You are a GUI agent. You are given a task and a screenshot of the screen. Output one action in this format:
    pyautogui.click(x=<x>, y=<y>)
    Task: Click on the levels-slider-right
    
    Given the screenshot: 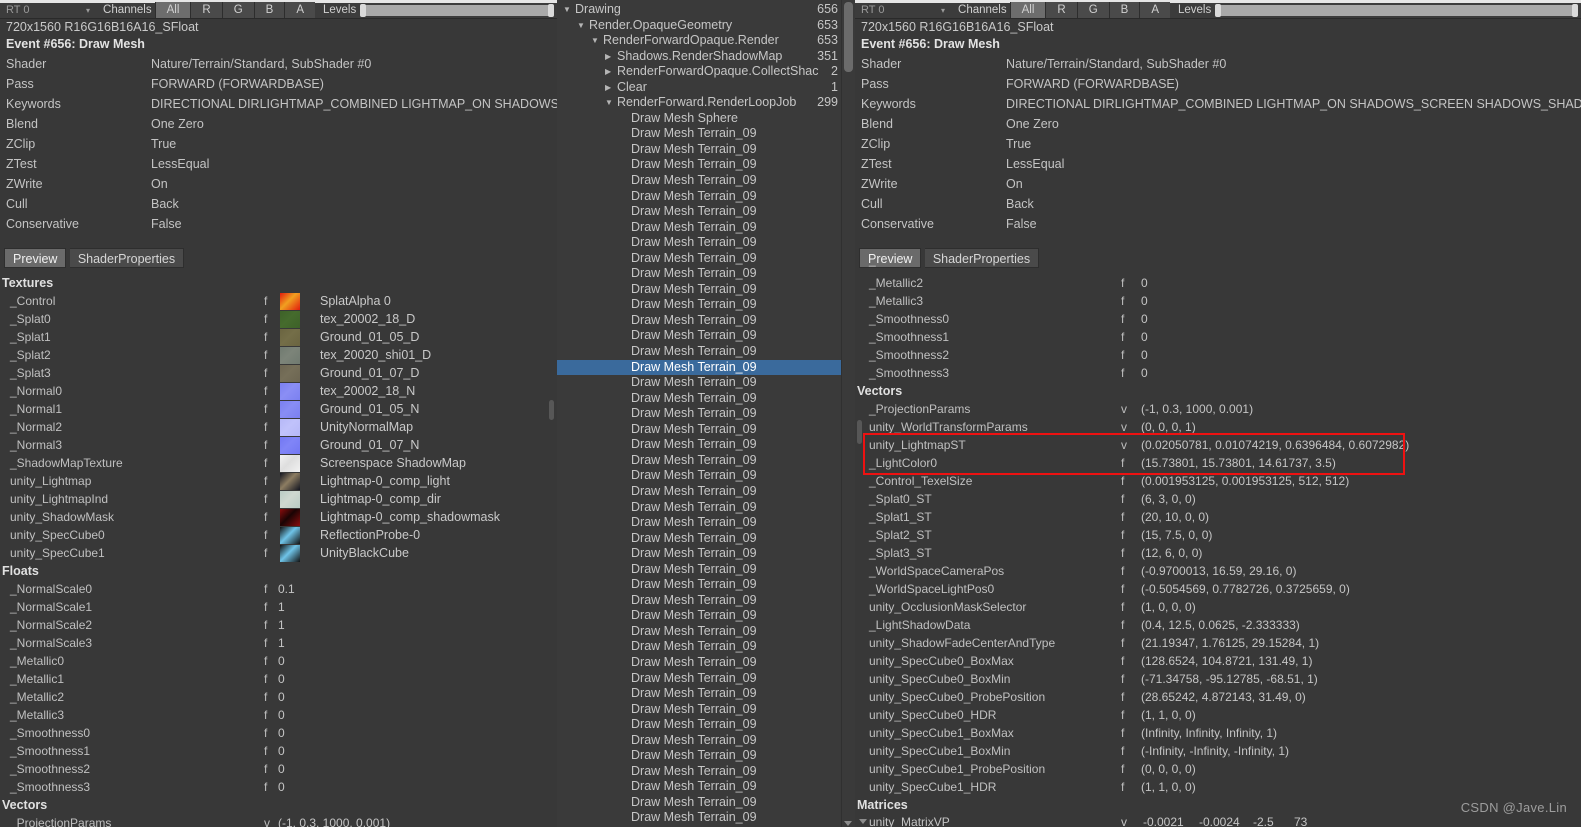 What is the action you would take?
    pyautogui.click(x=1396, y=10)
    